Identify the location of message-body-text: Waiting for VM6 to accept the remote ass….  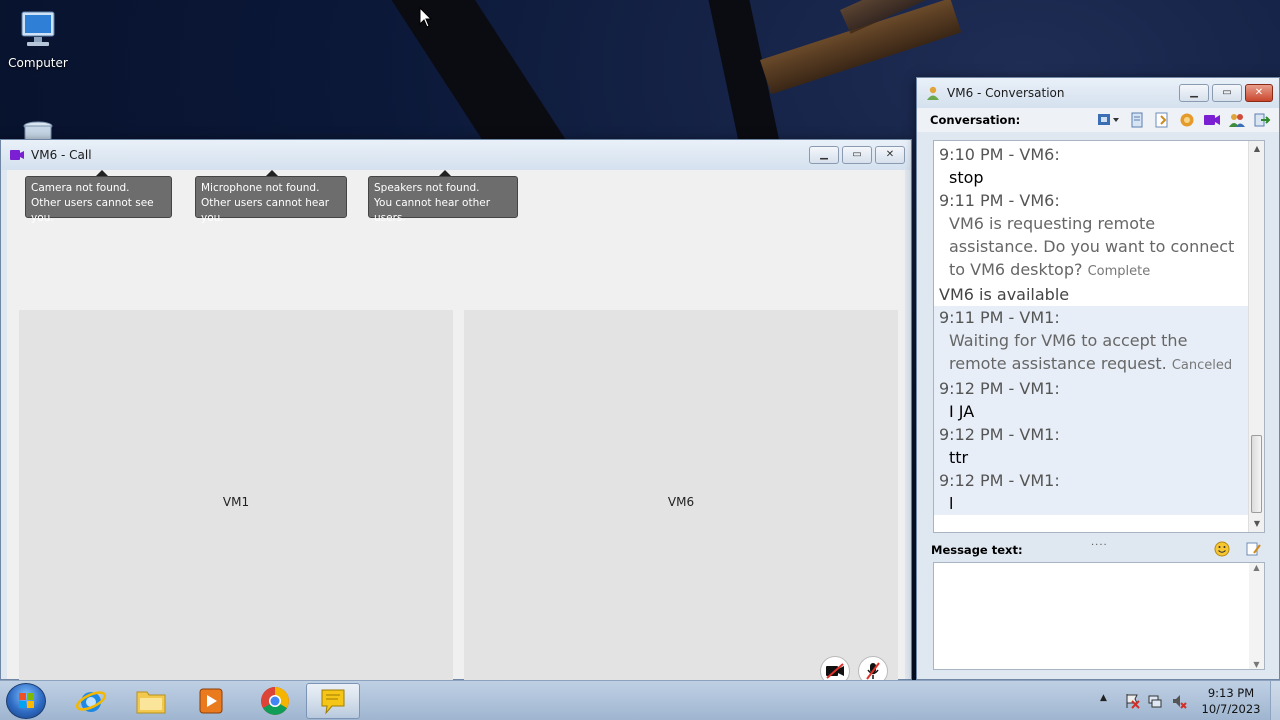
(1068, 352).